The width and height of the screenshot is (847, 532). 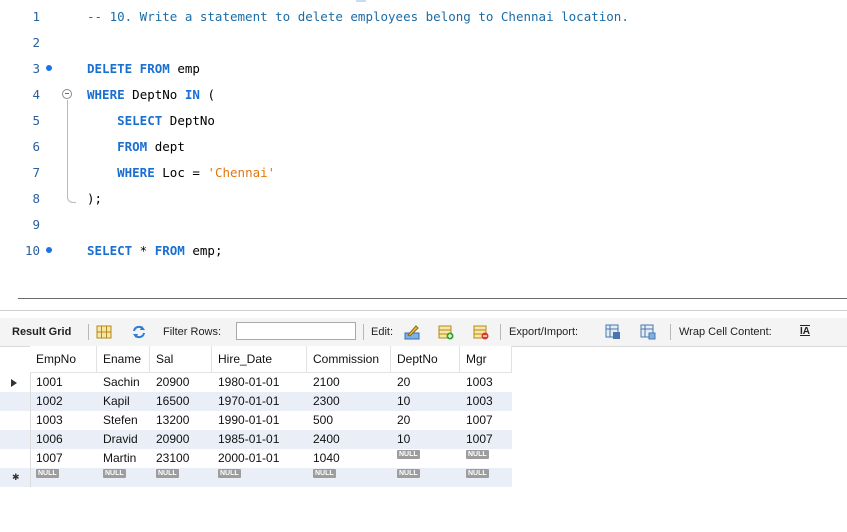 I want to click on code-line: 9, so click(x=423, y=225).